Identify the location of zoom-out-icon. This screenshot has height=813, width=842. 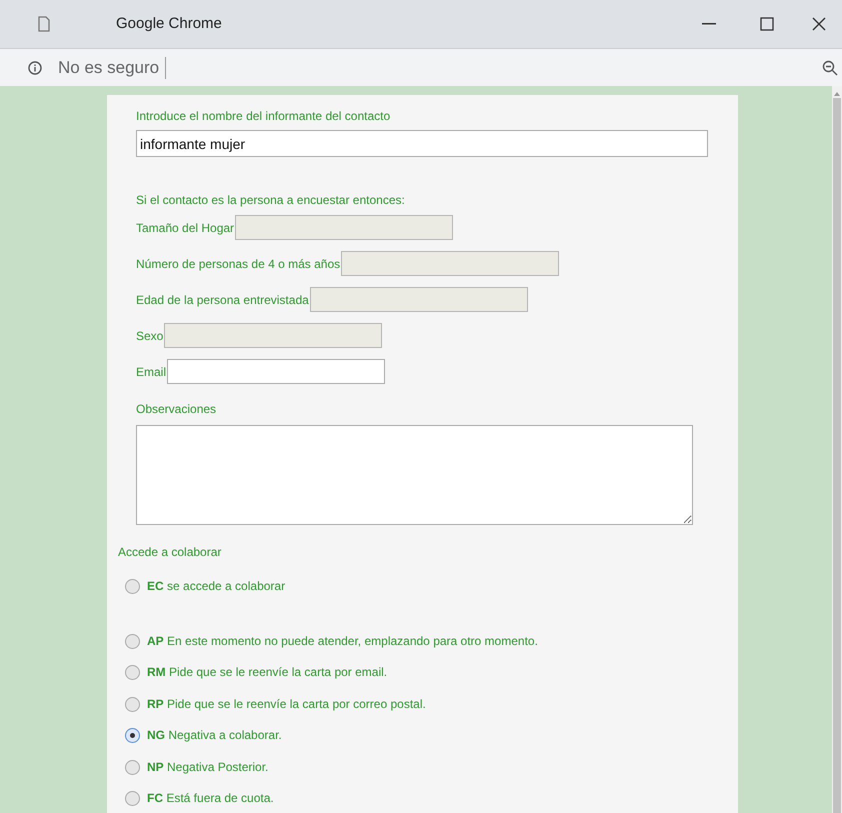
(830, 68).